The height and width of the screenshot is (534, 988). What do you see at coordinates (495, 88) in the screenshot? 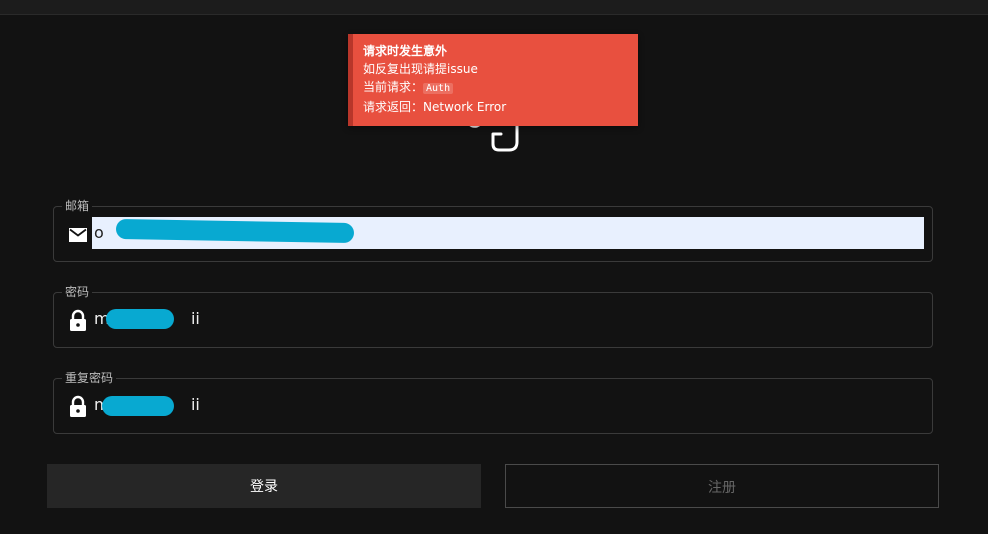
I see `toast-request-line: 当前请求： Auth` at bounding box center [495, 88].